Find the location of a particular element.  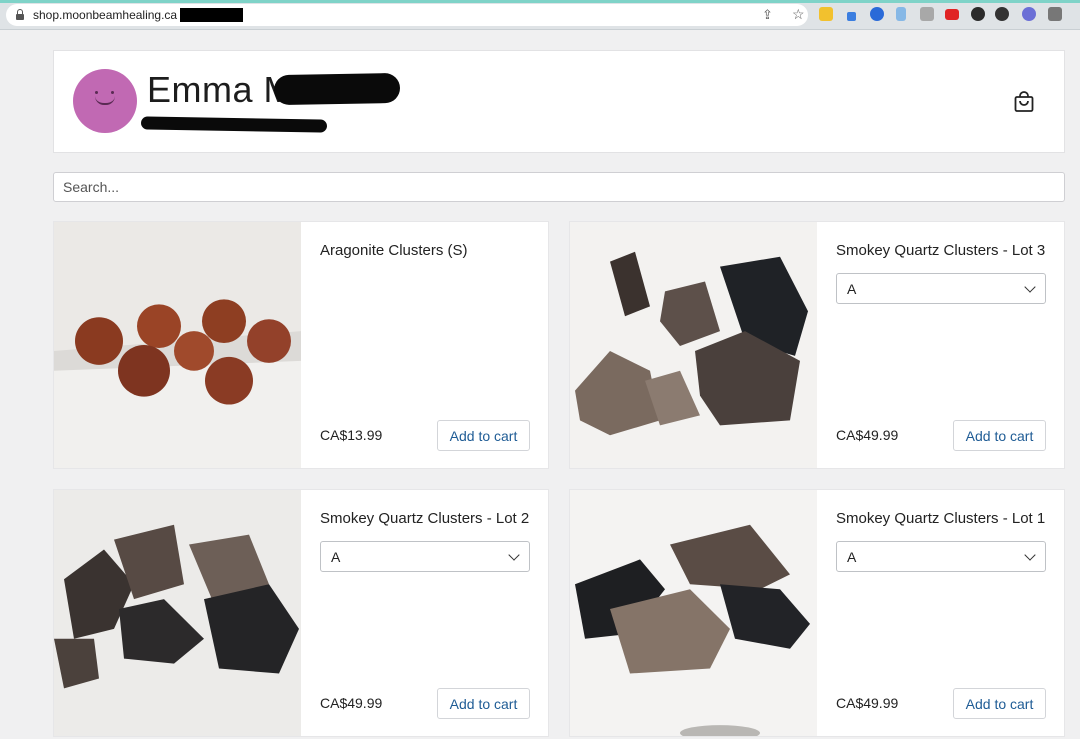

product-title: Smokey Quartz Clusters - Lot 2 is located at coordinates (424, 518).